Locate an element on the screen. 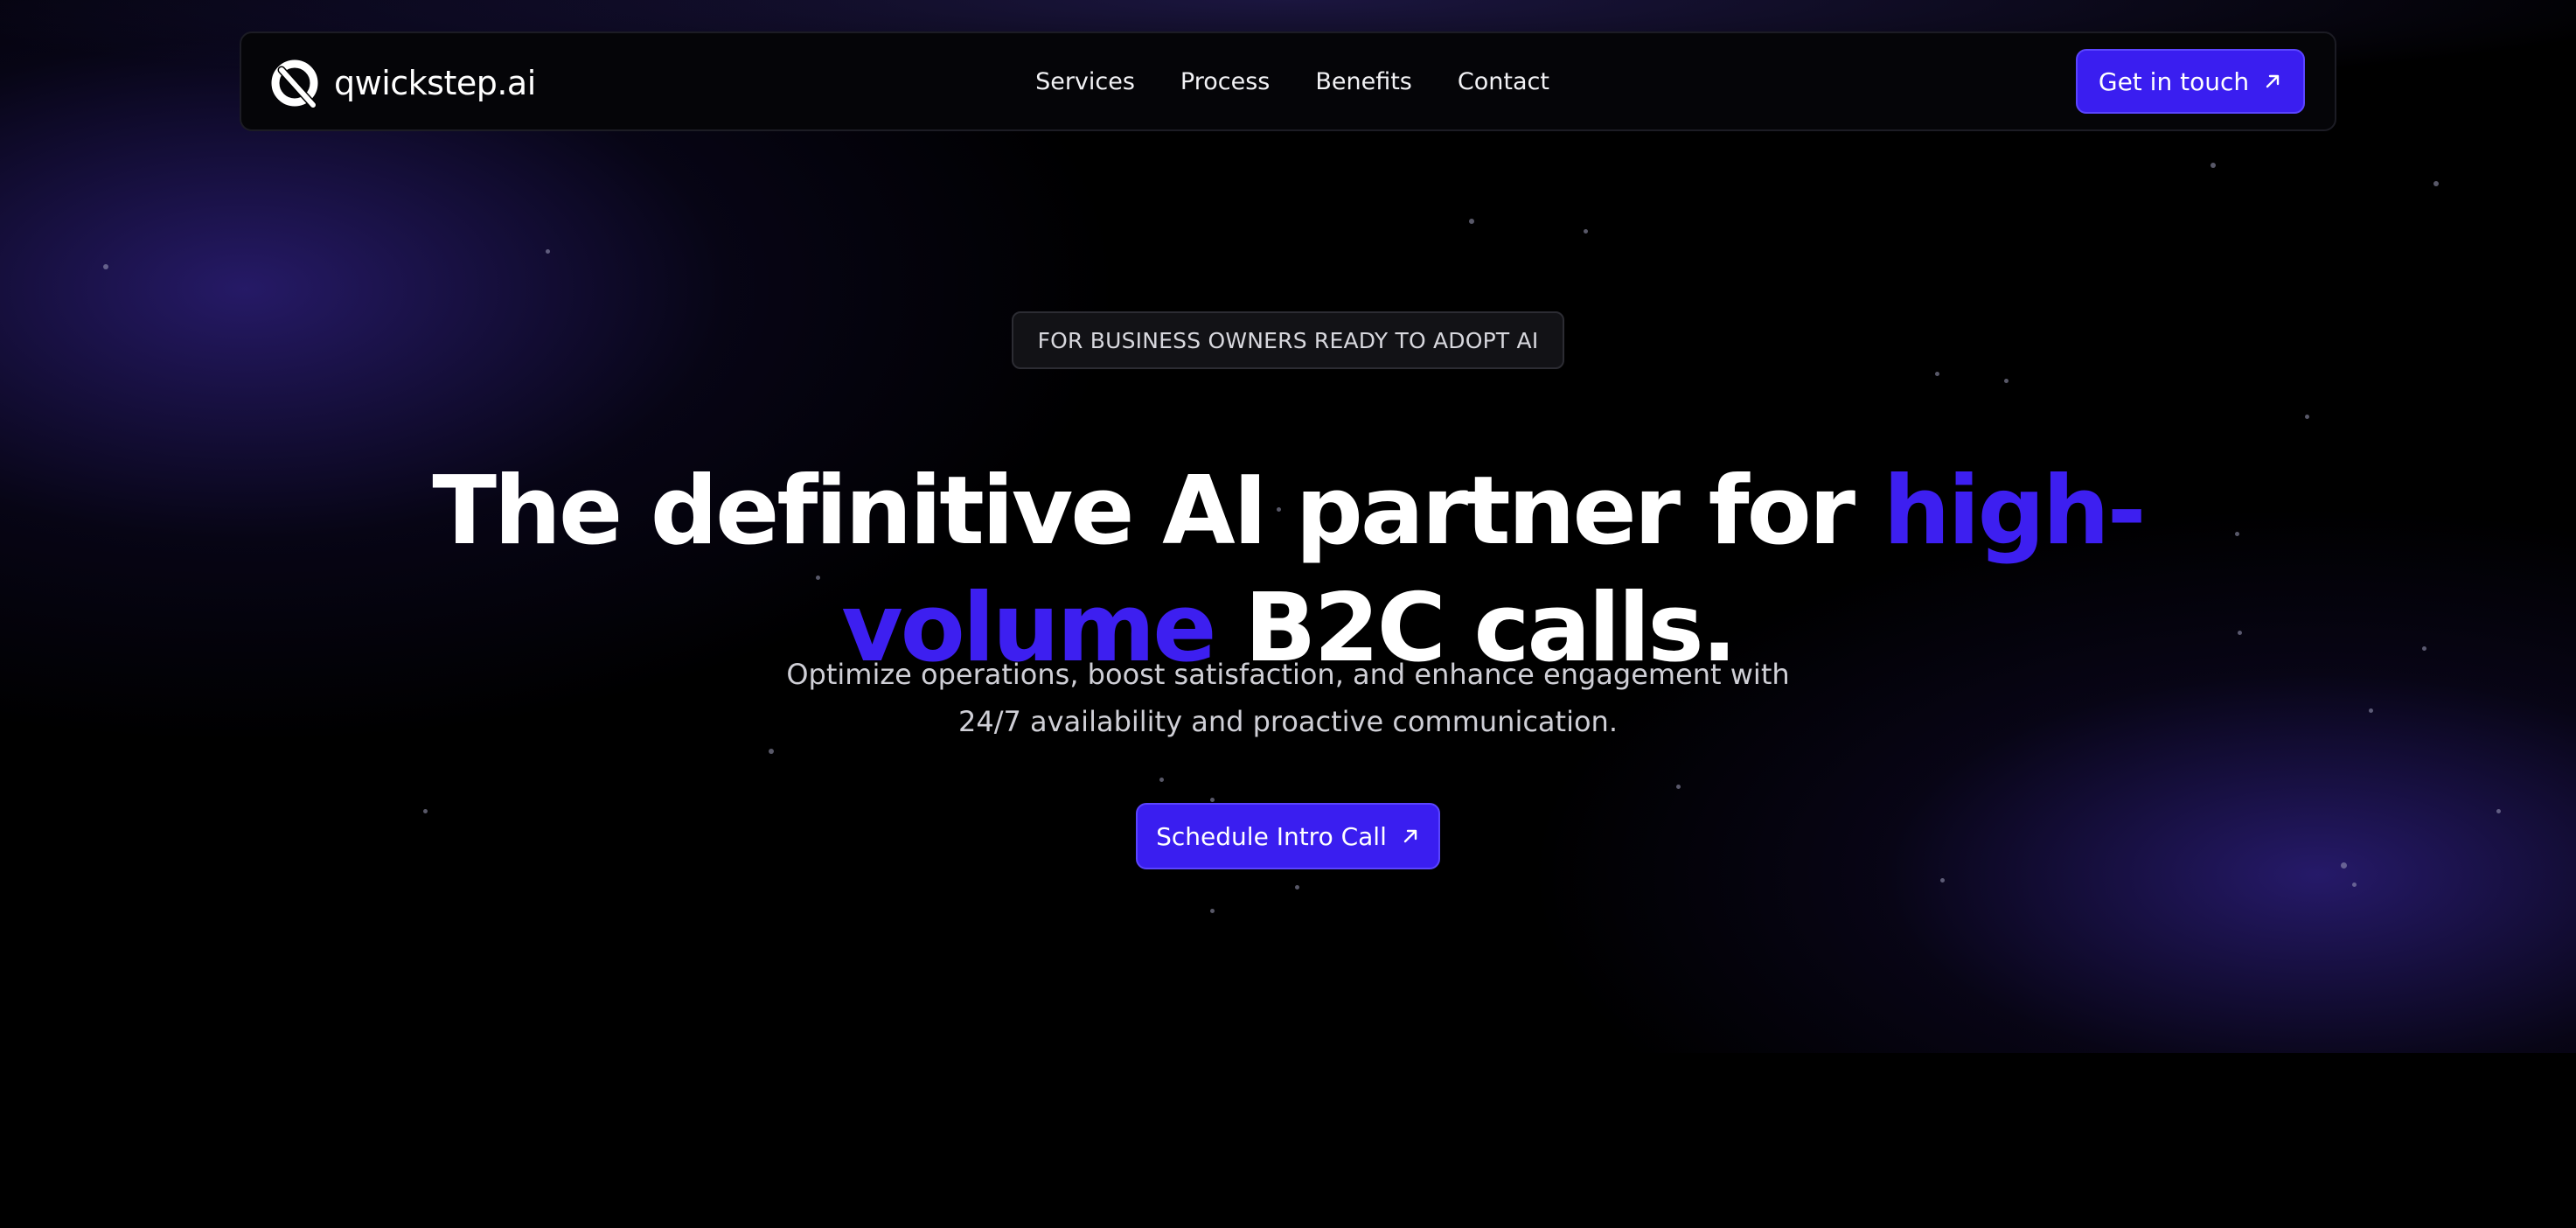 The image size is (2576, 1228). headline-part1: The definitive AI partner for is located at coordinates (1157, 512).